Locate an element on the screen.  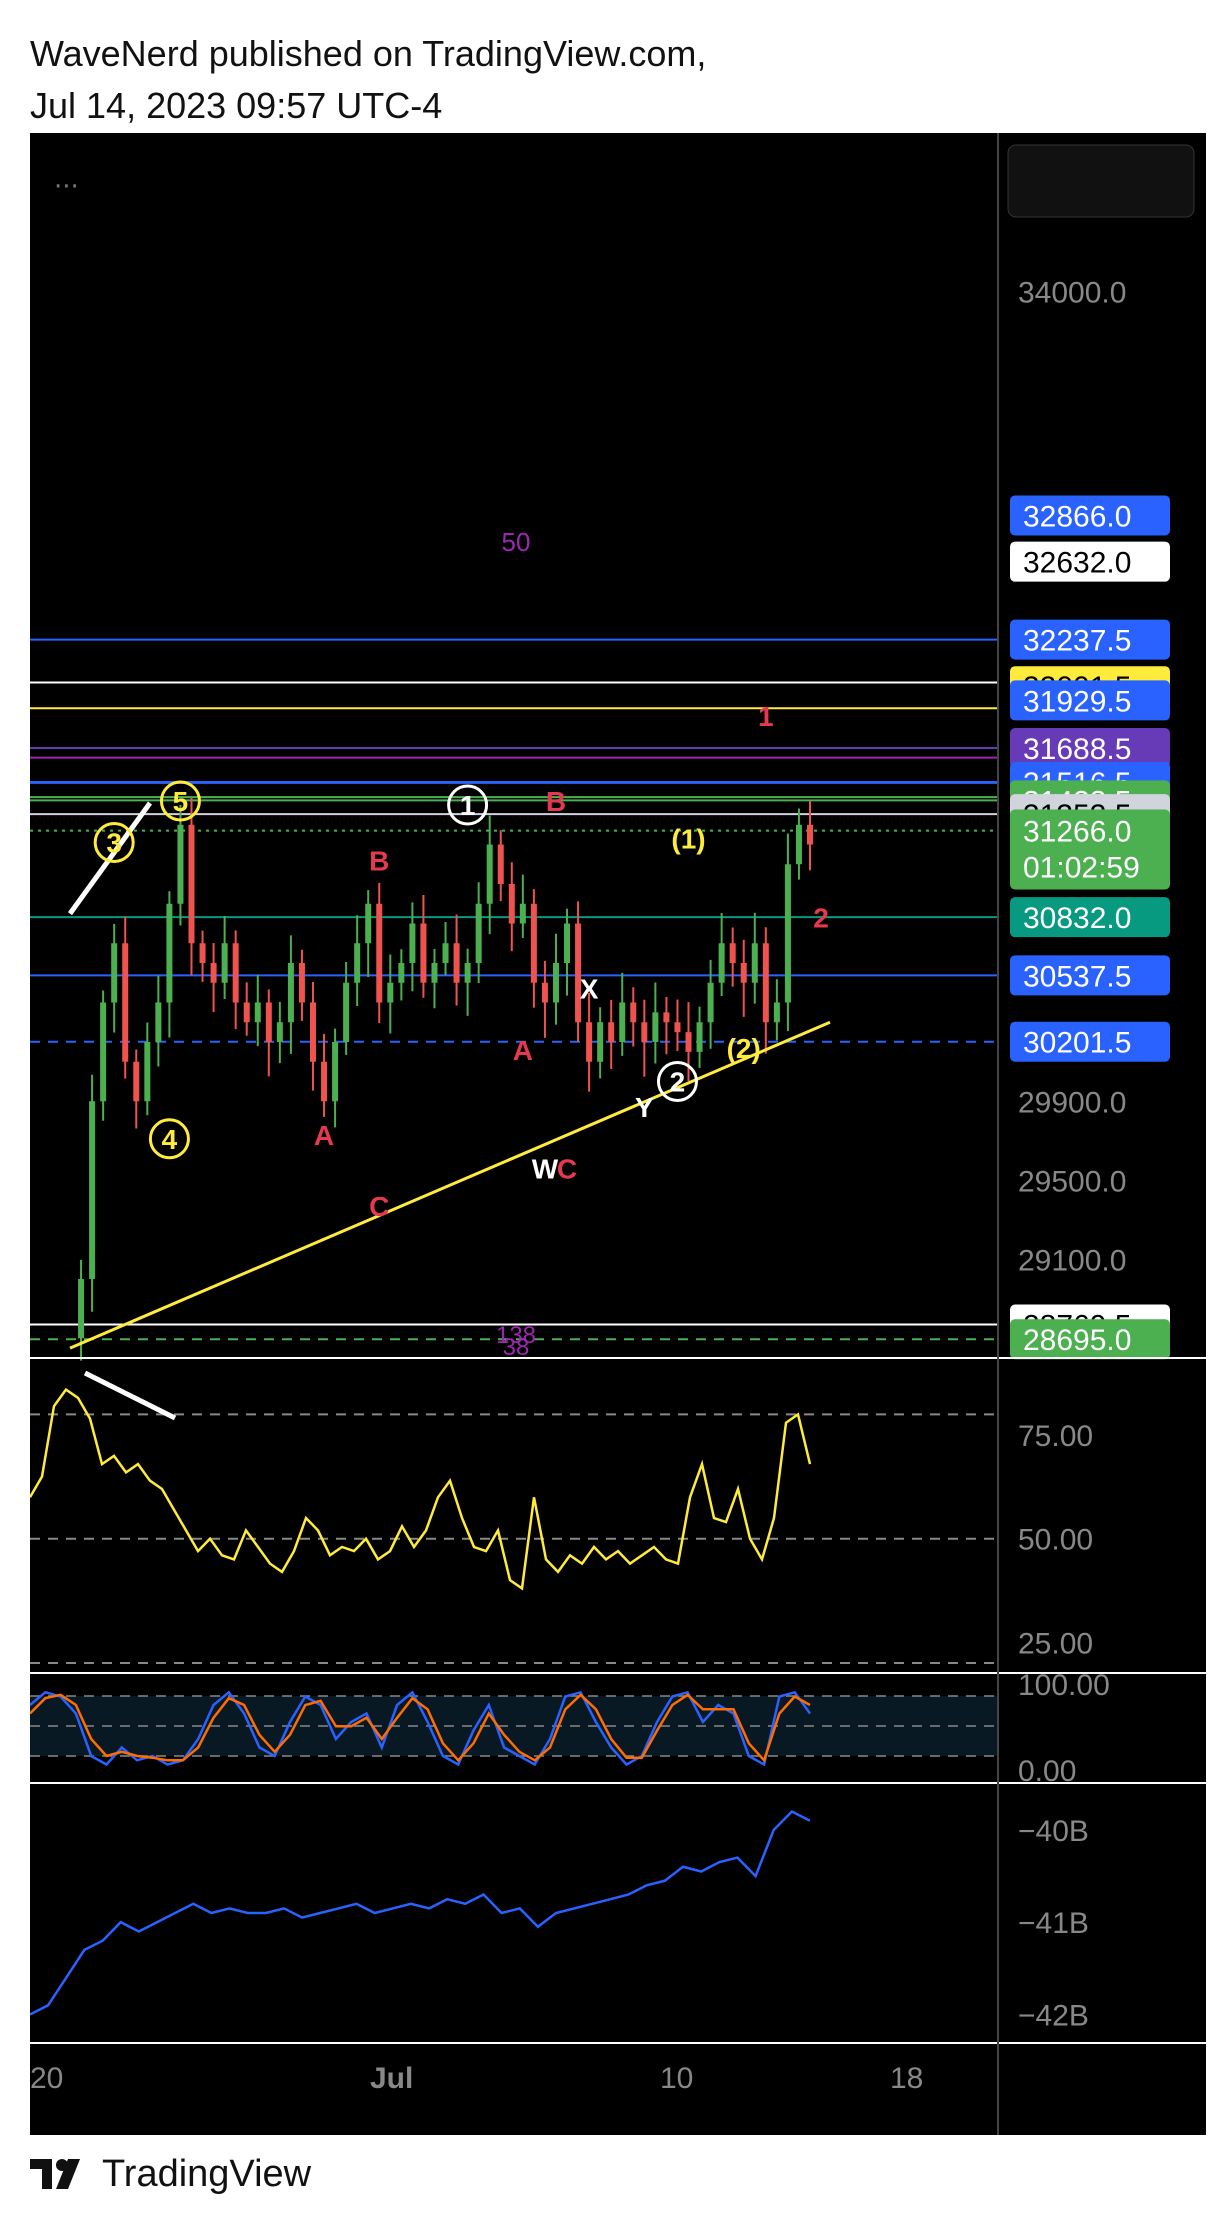
time-tick-label: Jul is located at coordinates (391, 2078).